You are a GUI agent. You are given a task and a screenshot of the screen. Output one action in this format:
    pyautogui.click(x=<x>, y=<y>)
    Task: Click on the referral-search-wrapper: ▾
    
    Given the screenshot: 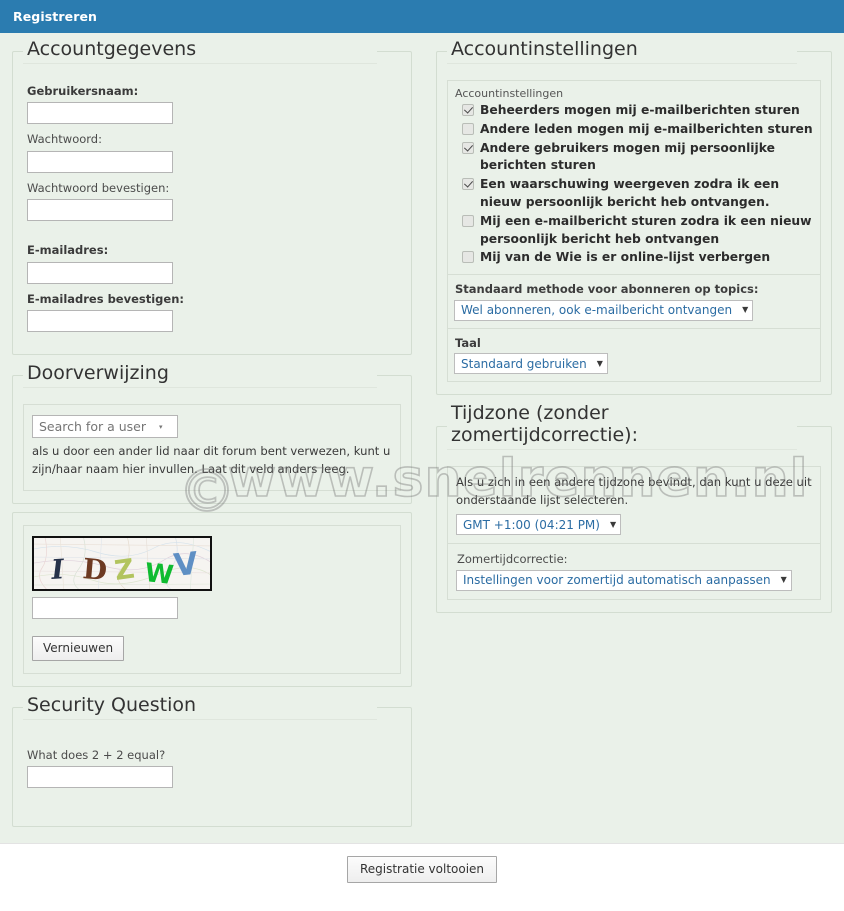 What is the action you would take?
    pyautogui.click(x=105, y=427)
    